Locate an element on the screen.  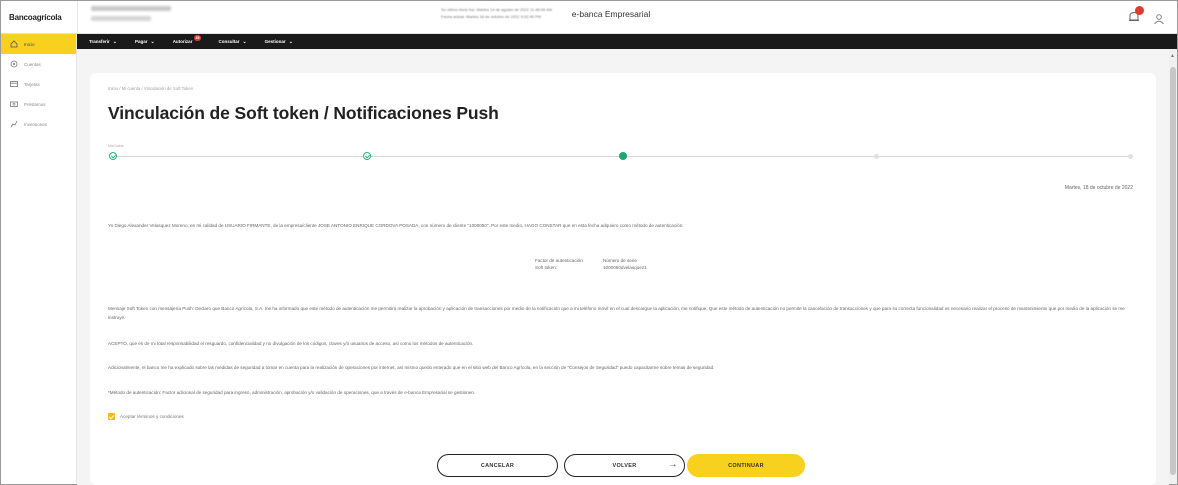
sidebar-item-label: Cuentas is located at coordinates (32, 64).